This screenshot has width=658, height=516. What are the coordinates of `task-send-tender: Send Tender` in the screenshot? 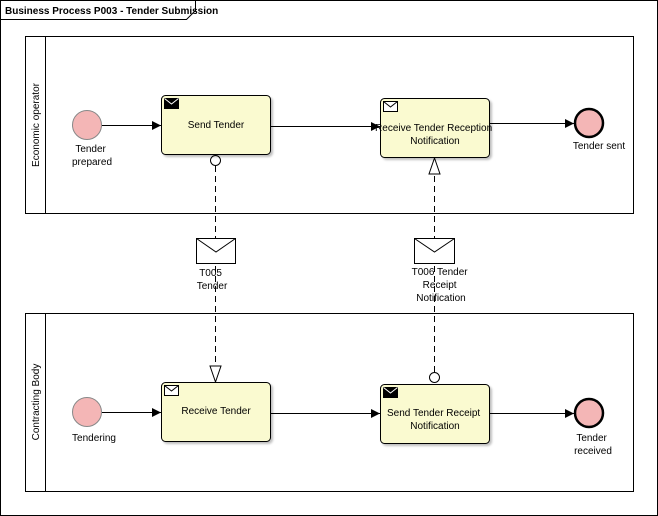 It's located at (216, 125).